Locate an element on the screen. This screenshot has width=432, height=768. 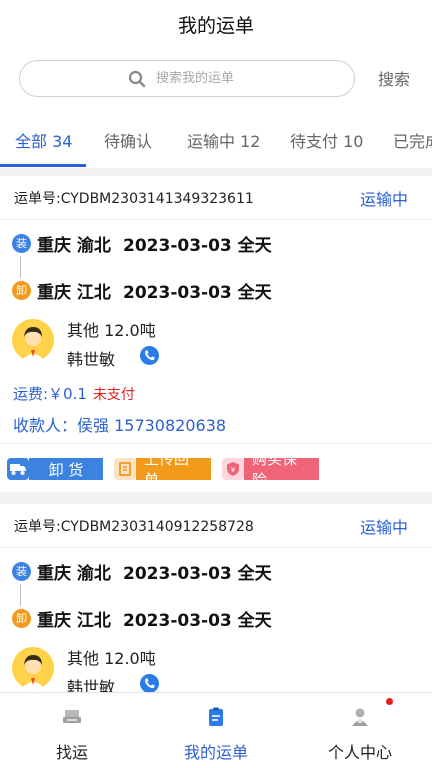
search-icon is located at coordinates (137, 78).